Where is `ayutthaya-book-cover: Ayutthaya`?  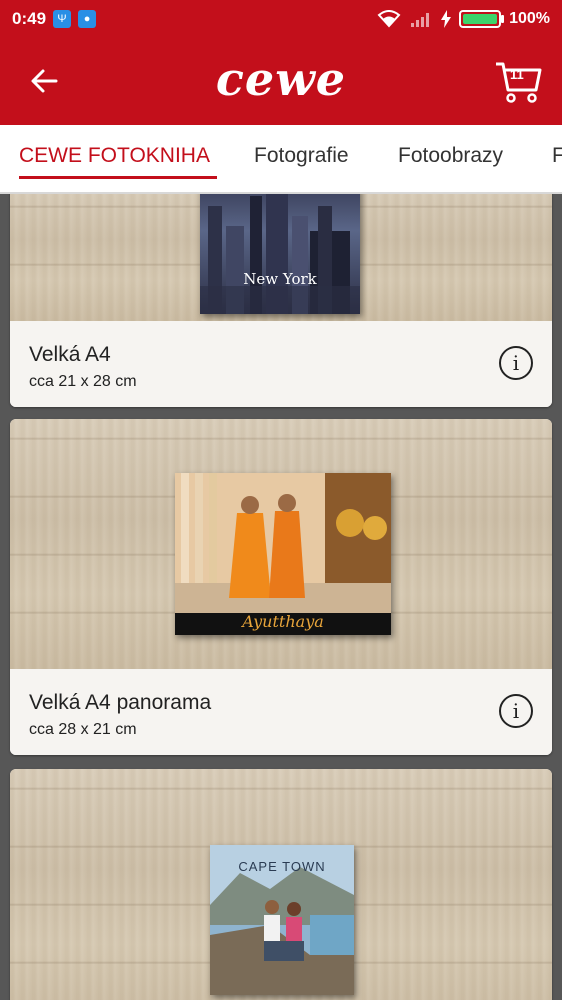 ayutthaya-book-cover: Ayutthaya is located at coordinates (283, 554).